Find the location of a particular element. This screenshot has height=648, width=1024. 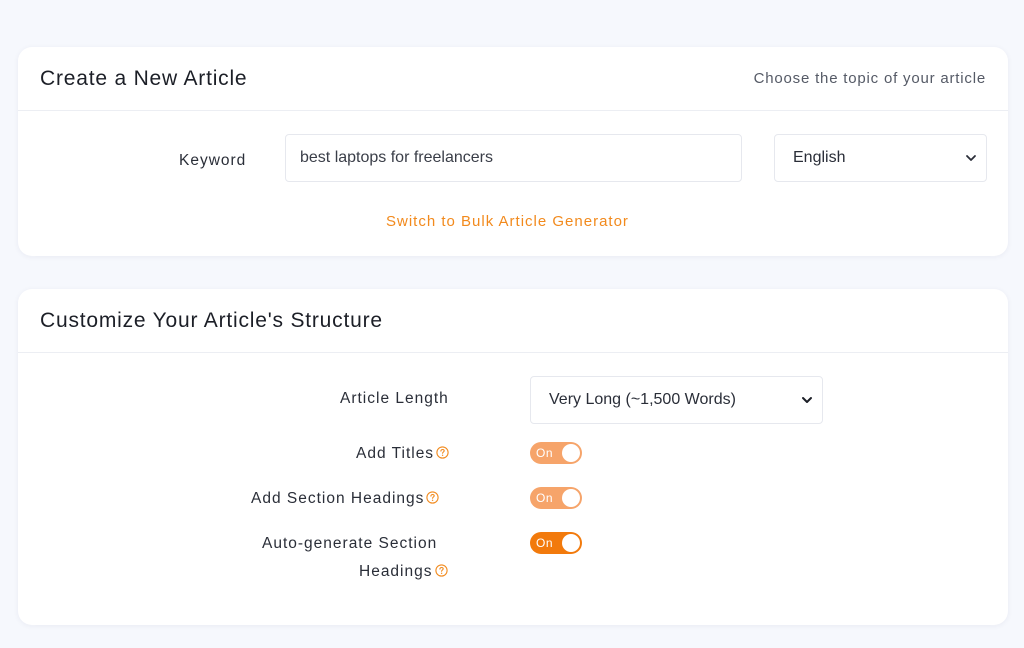

language-select: English is located at coordinates (880, 158).